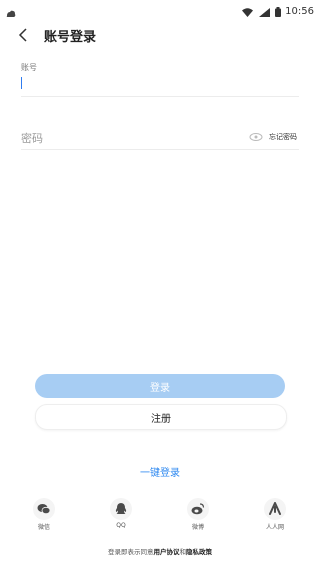 The height and width of the screenshot is (570, 320). I want to click on social-qq: QQ, so click(121, 513).